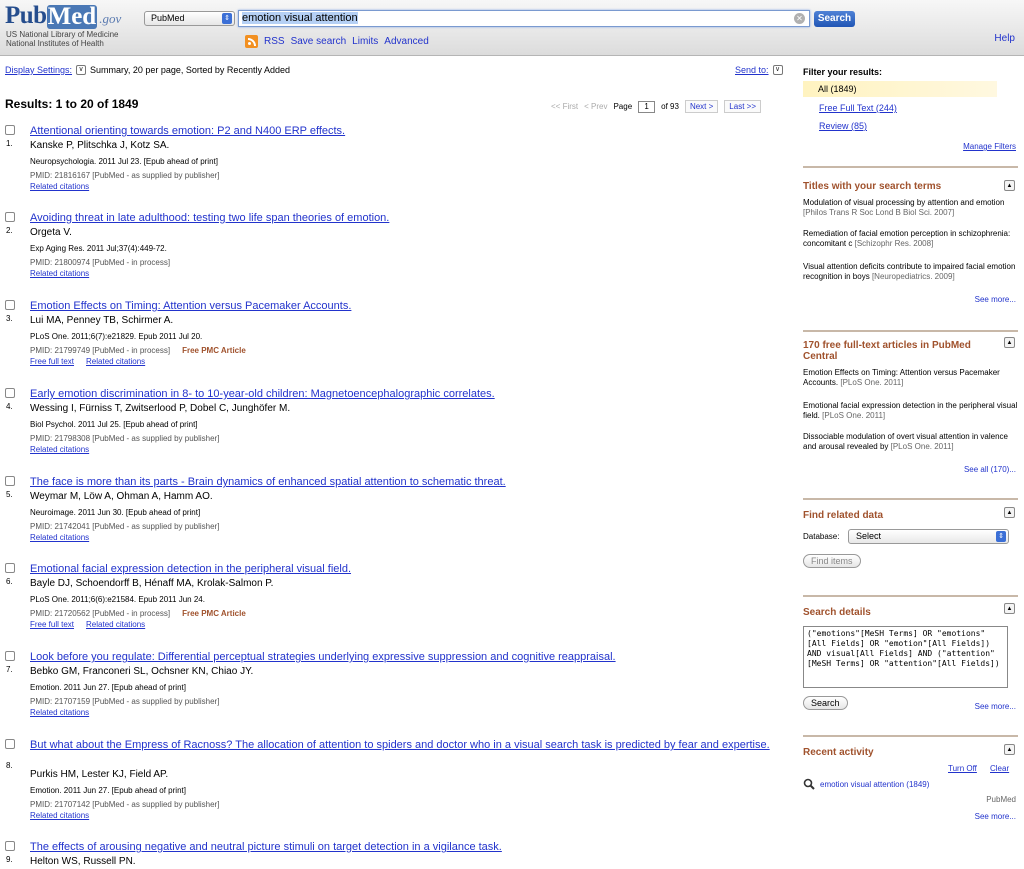 This screenshot has height=869, width=1024. Describe the element at coordinates (799, 18) in the screenshot. I see `clear-search-icon: ✕` at that location.